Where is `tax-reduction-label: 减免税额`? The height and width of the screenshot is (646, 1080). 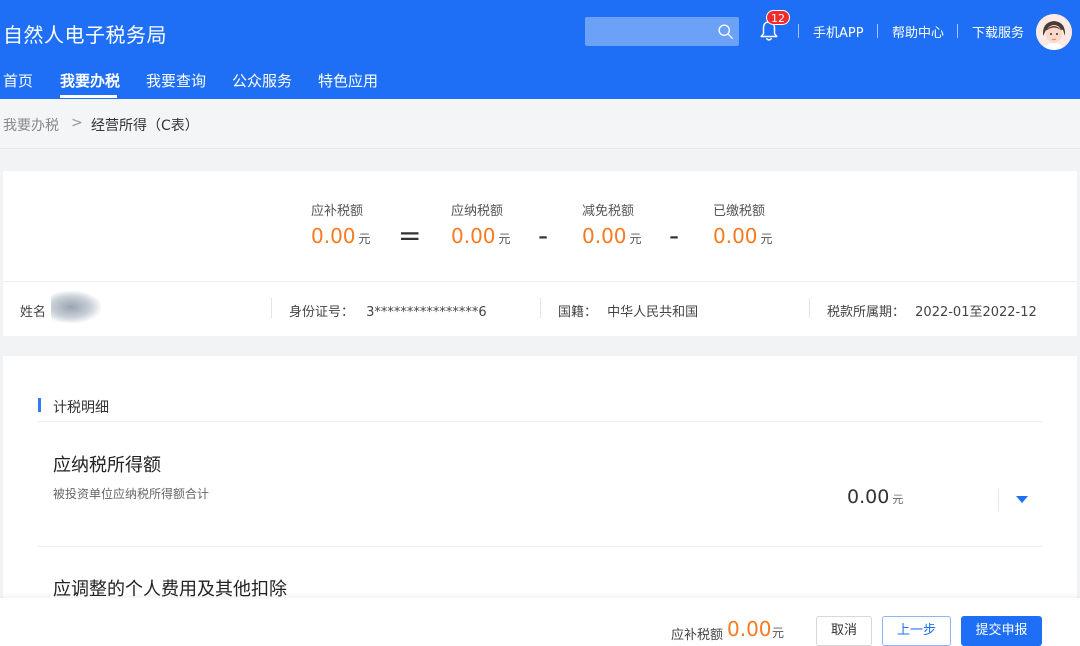 tax-reduction-label: 减免税额 is located at coordinates (608, 211).